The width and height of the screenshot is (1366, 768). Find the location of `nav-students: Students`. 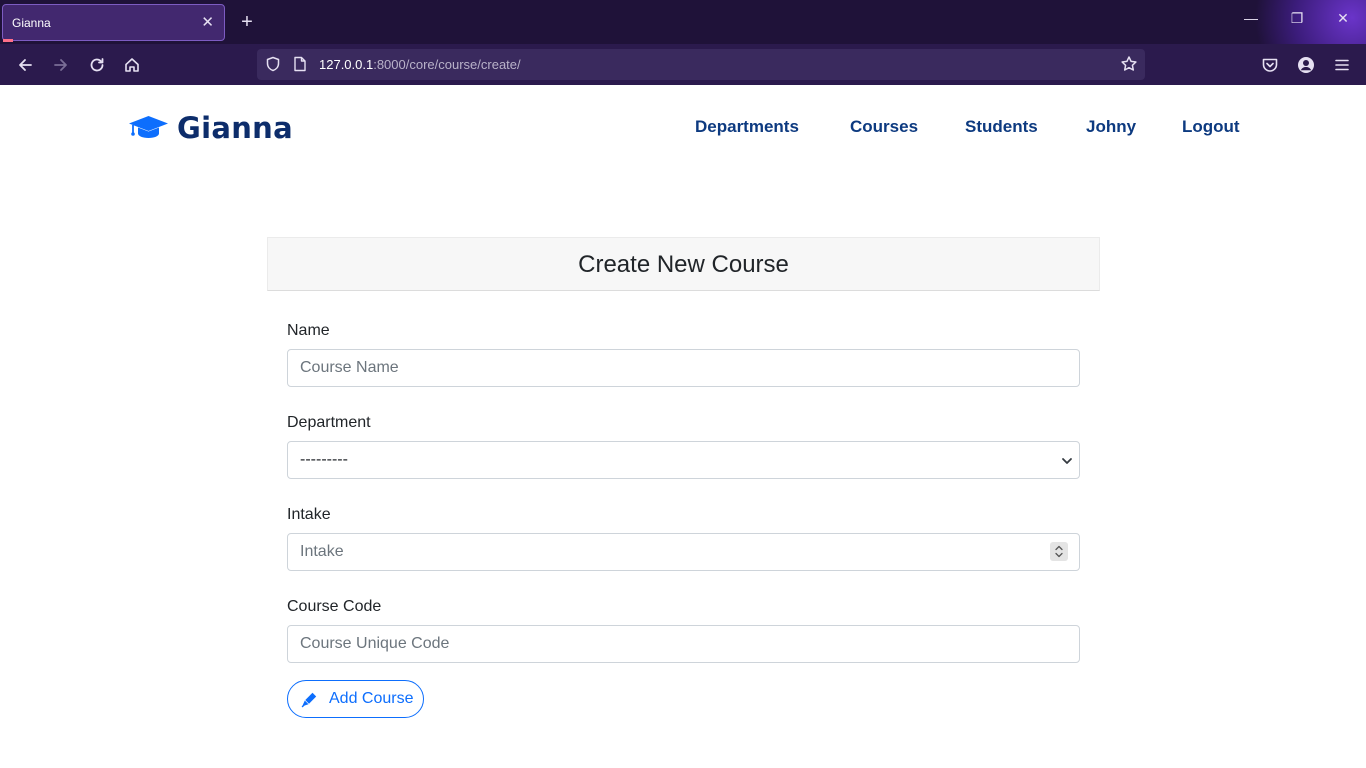

nav-students: Students is located at coordinates (1001, 127).